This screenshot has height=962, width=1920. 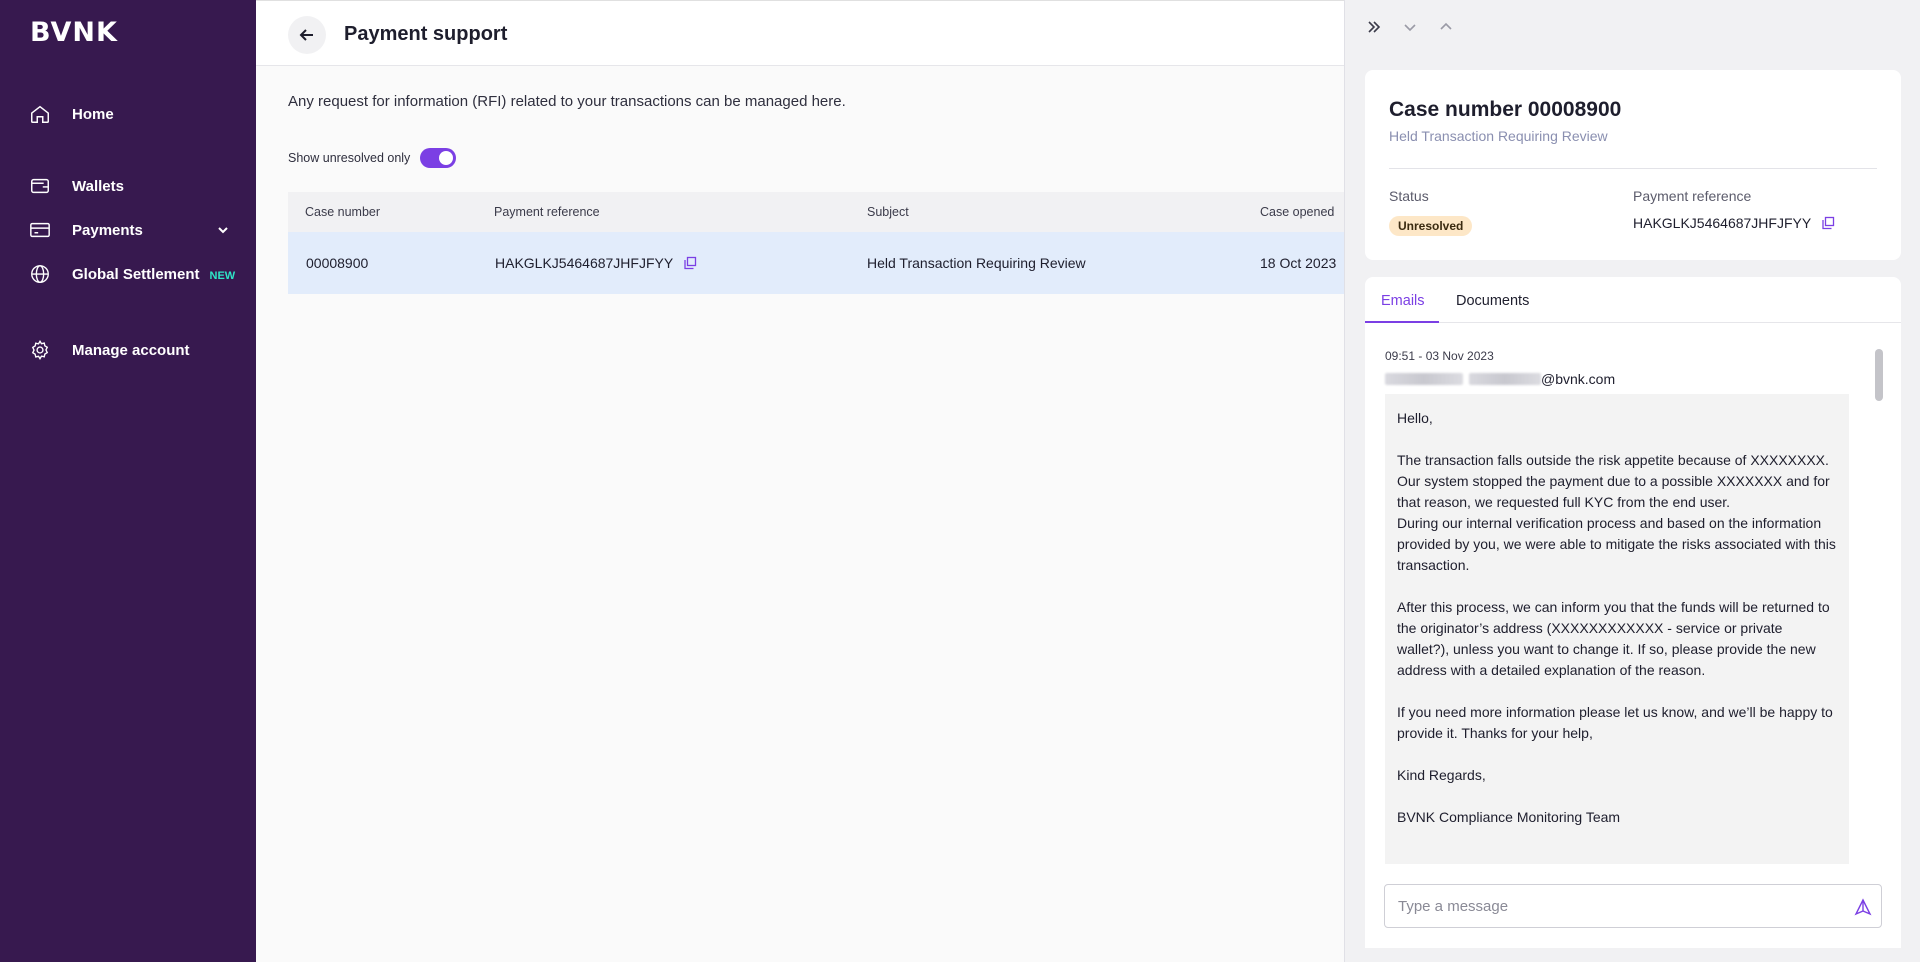 I want to click on tab-emails: Emails, so click(x=1403, y=301).